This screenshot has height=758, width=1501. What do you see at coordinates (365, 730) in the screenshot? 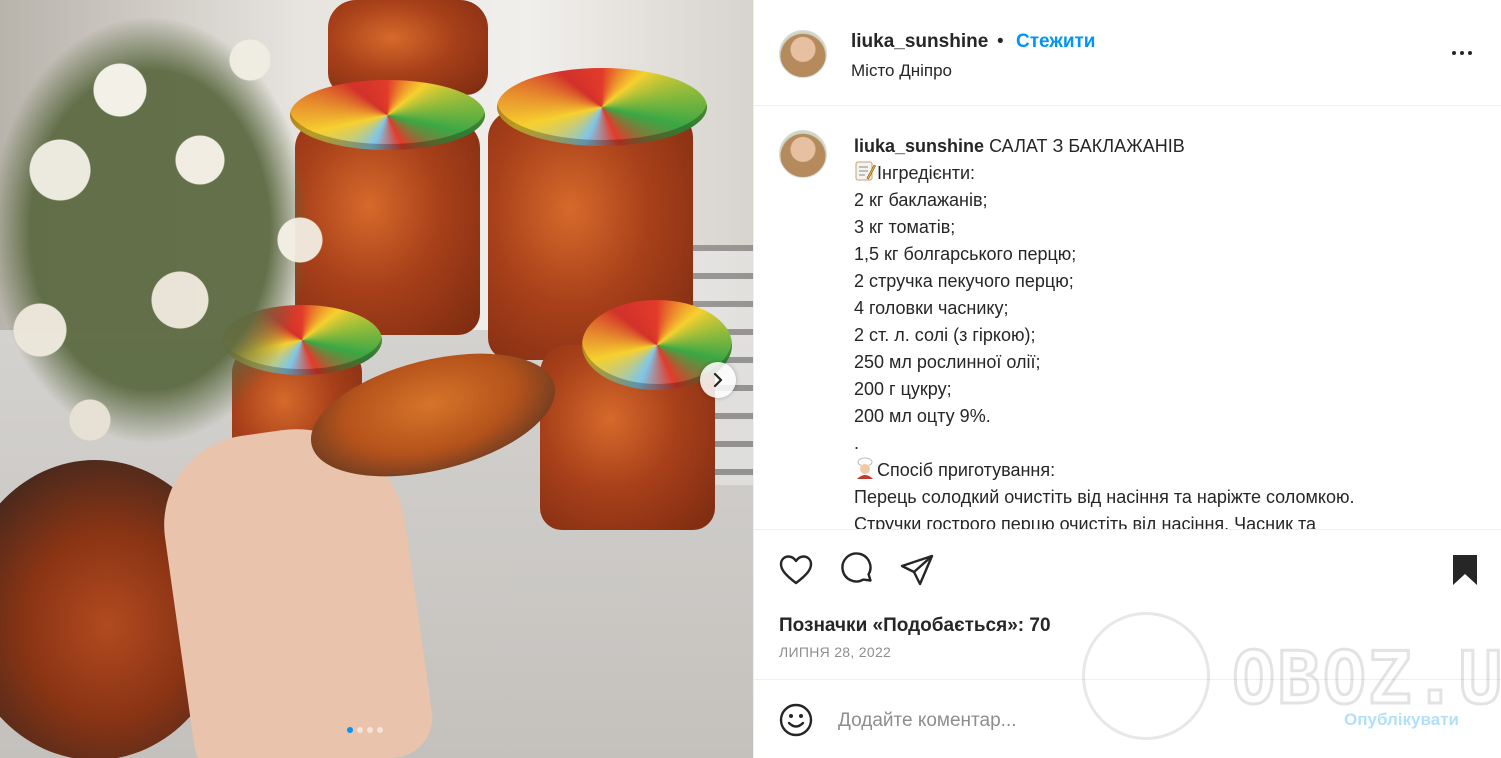
I see `carousel-indicator` at bounding box center [365, 730].